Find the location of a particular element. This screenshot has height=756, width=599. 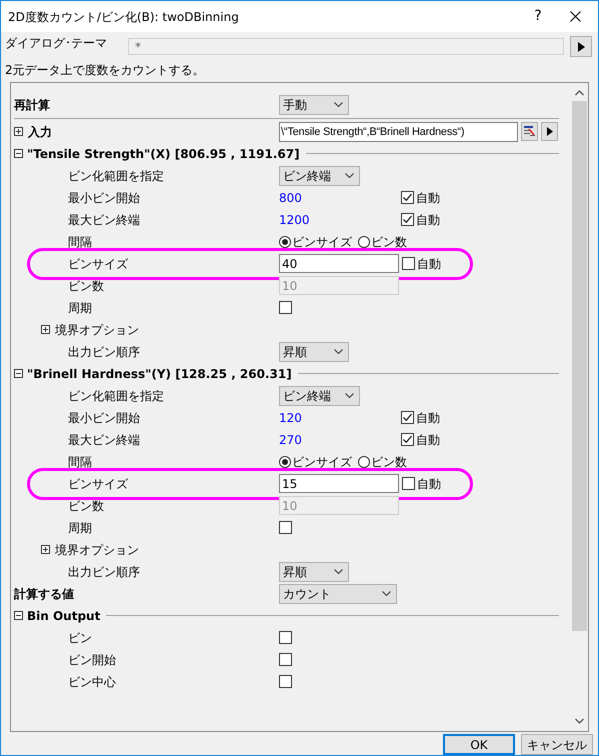

value-text: 270 is located at coordinates (291, 440).